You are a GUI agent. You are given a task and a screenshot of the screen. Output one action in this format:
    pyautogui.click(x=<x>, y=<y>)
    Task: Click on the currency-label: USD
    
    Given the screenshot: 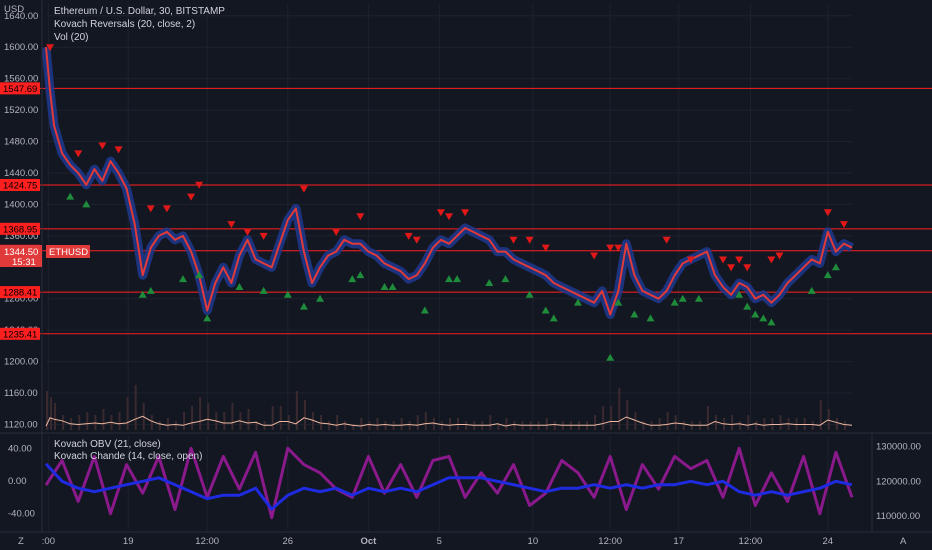 What is the action you would take?
    pyautogui.click(x=14, y=9)
    